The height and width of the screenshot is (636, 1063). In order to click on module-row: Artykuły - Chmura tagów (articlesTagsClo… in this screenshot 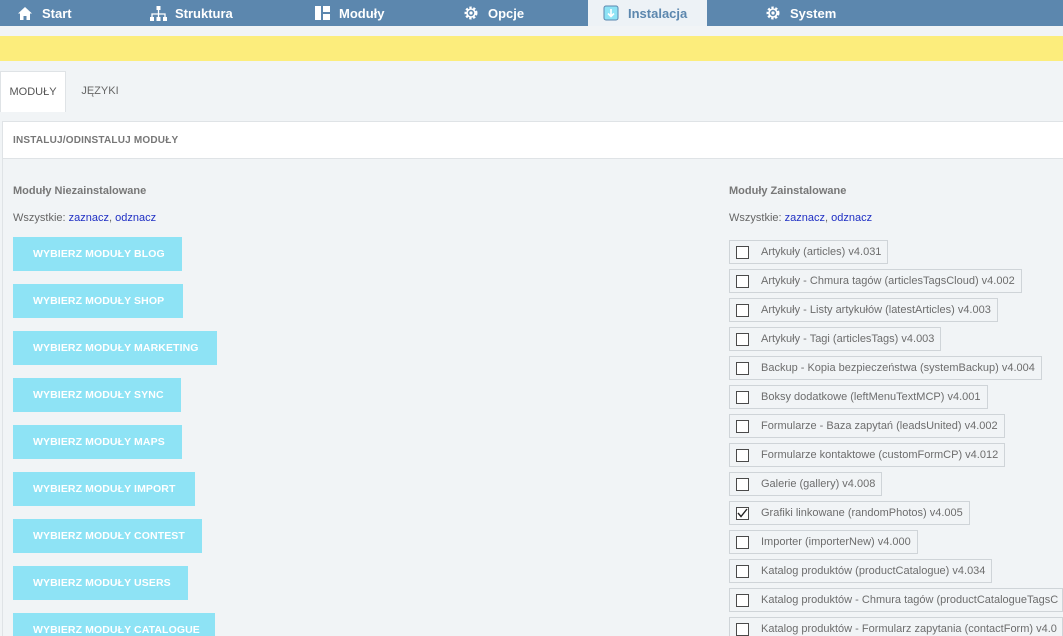, I will do `click(875, 281)`.